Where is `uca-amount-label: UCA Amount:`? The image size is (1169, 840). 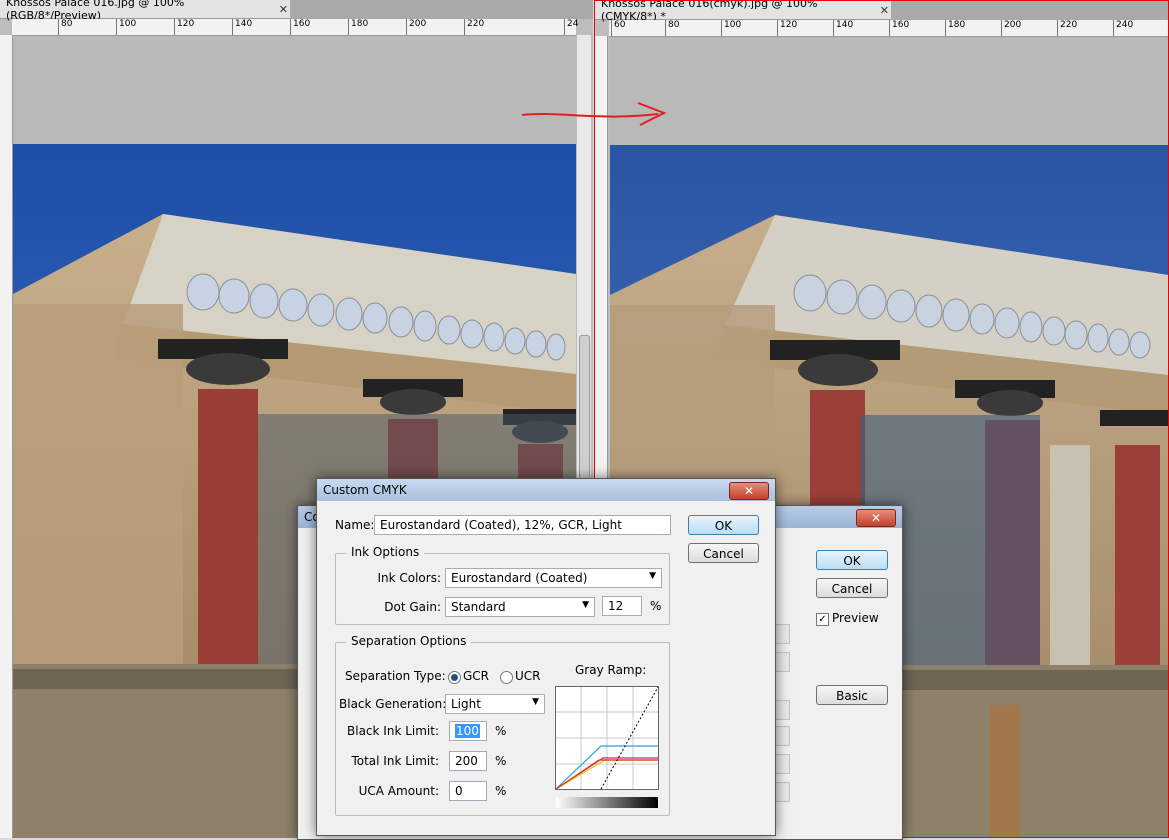 uca-amount-label: UCA Amount: is located at coordinates (398, 791).